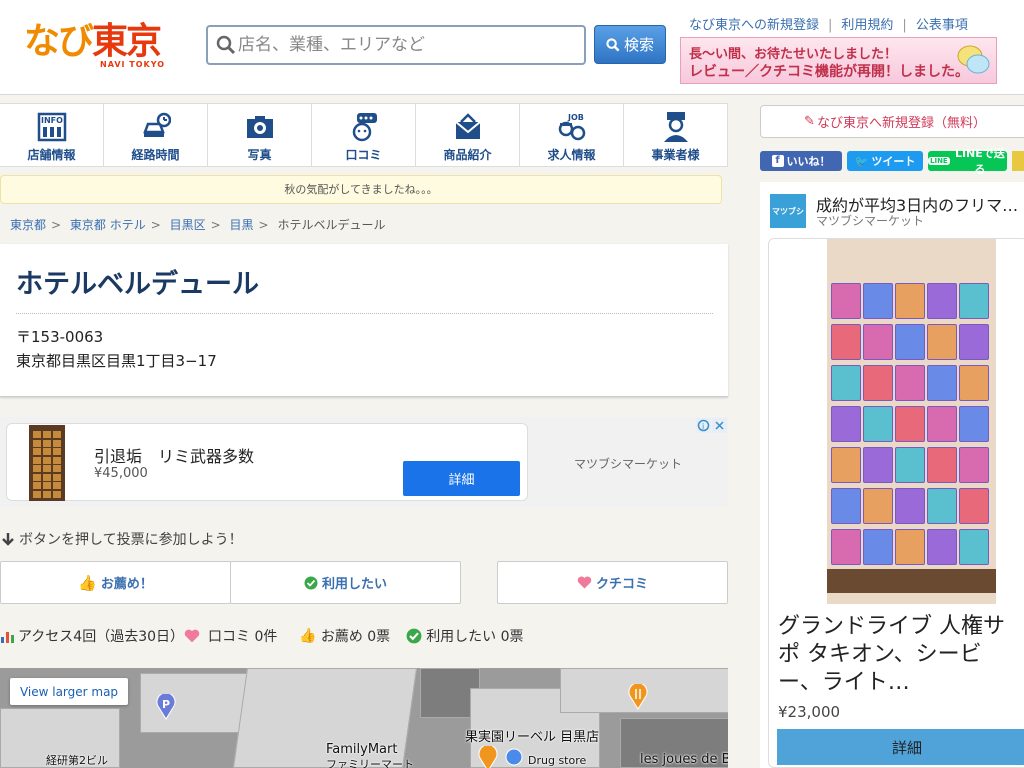 Image resolution: width=1024 pixels, height=768 pixels. Describe the element at coordinates (967, 161) in the screenshot. I see `line-share-button: LINE LINEで送る` at that location.